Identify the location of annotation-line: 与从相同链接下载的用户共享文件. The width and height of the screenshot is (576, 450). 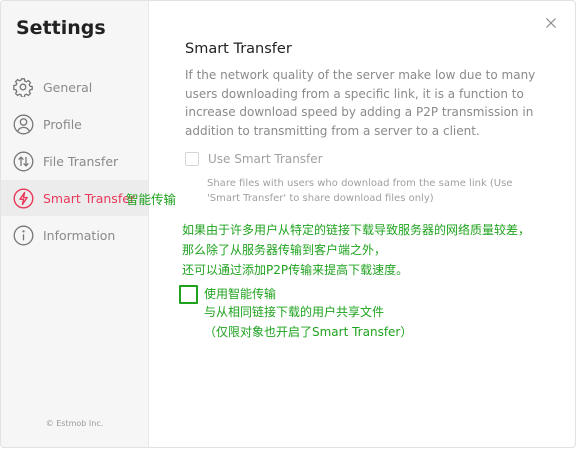
(294, 312).